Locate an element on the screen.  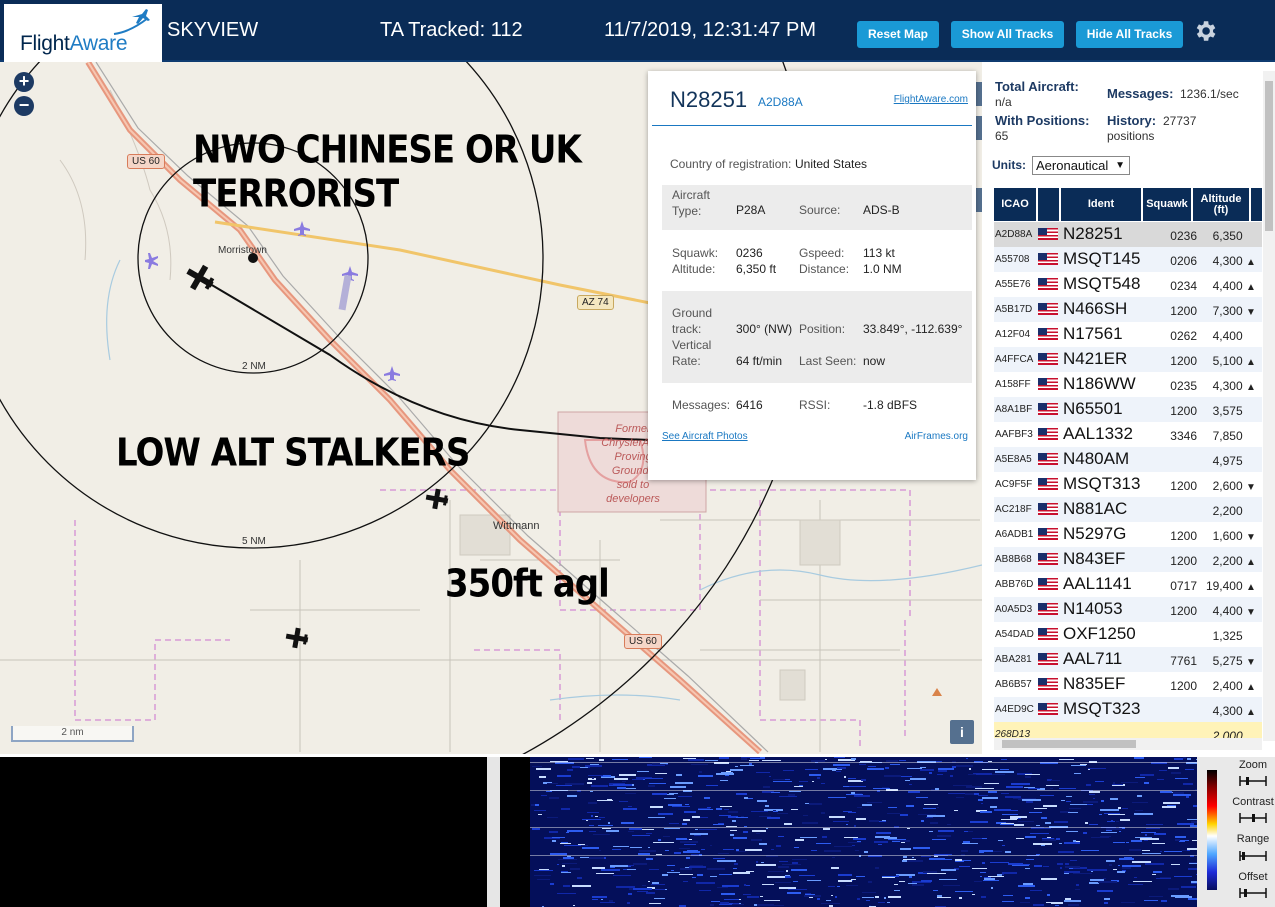
show-all-tracks-button: Show All Tracks is located at coordinates (1007, 34).